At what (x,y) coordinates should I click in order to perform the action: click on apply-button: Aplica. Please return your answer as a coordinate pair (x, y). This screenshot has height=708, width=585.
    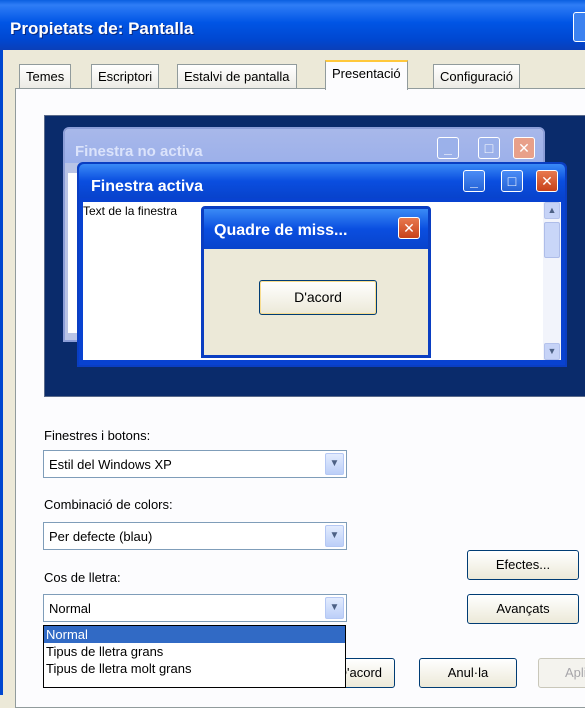
    Looking at the image, I should click on (561, 673).